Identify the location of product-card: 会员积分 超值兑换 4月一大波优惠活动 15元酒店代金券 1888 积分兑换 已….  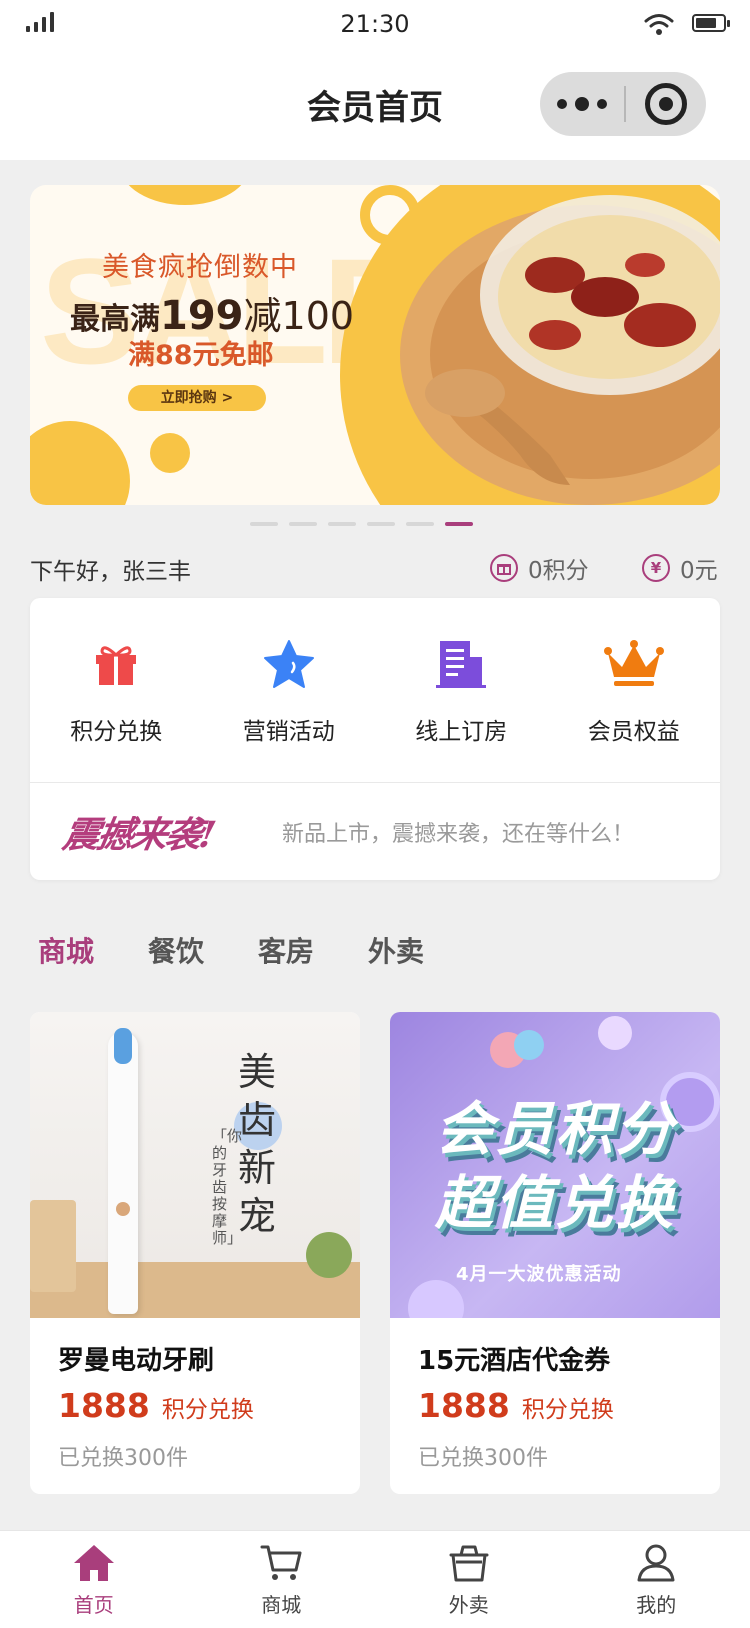
(555, 1253).